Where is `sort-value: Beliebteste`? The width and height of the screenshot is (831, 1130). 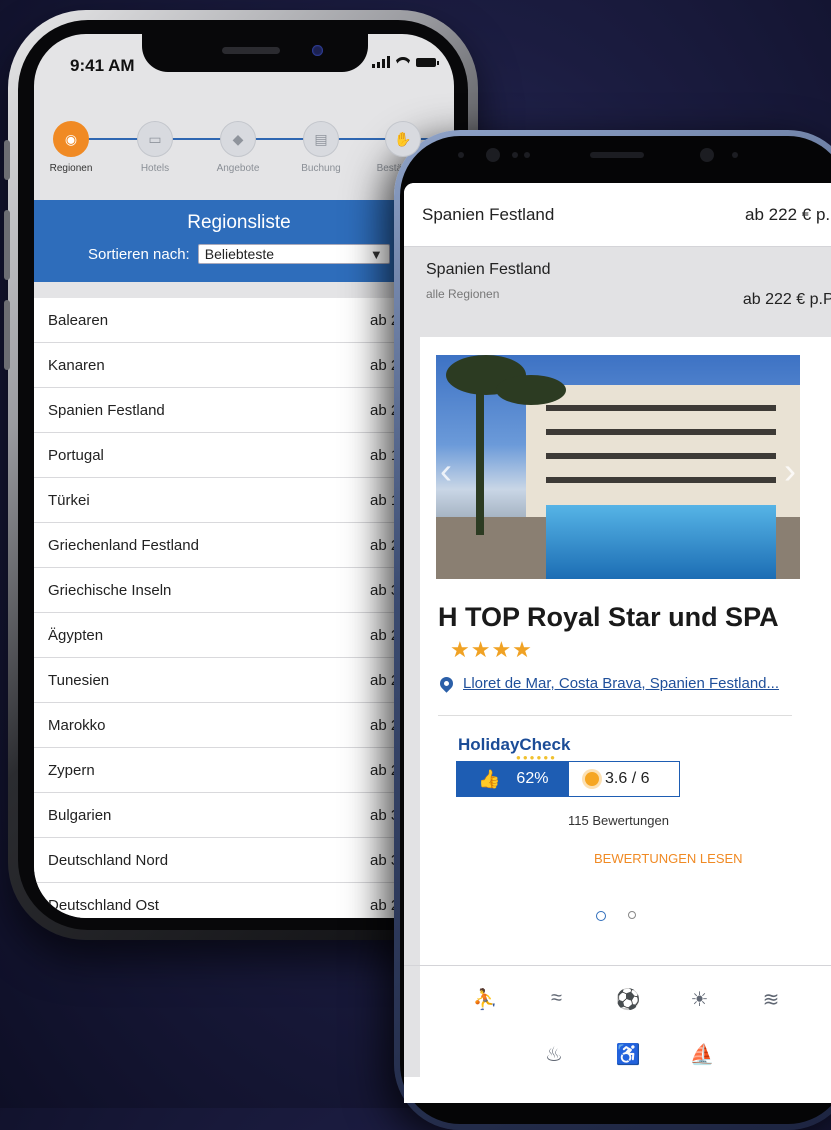 sort-value: Beliebteste is located at coordinates (239, 254).